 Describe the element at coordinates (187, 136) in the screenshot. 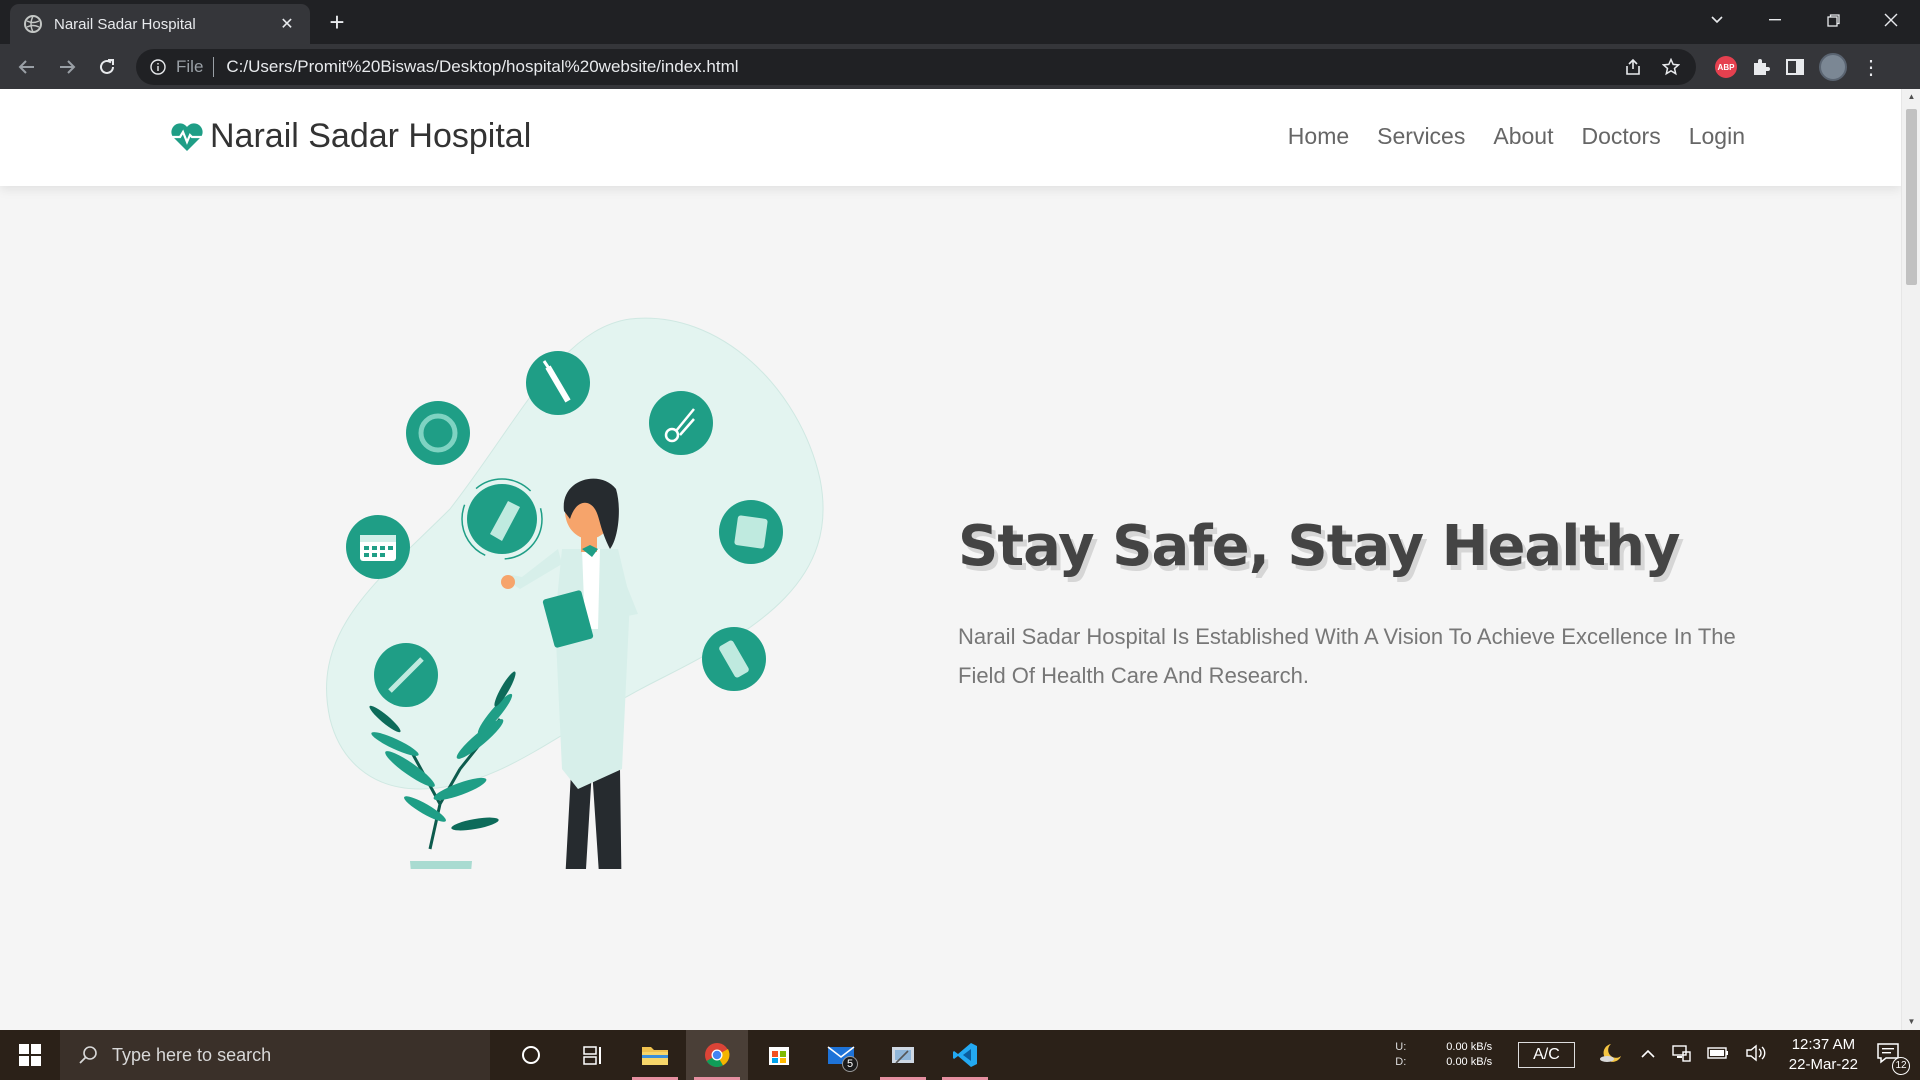

I see `heartbeat-icon` at that location.